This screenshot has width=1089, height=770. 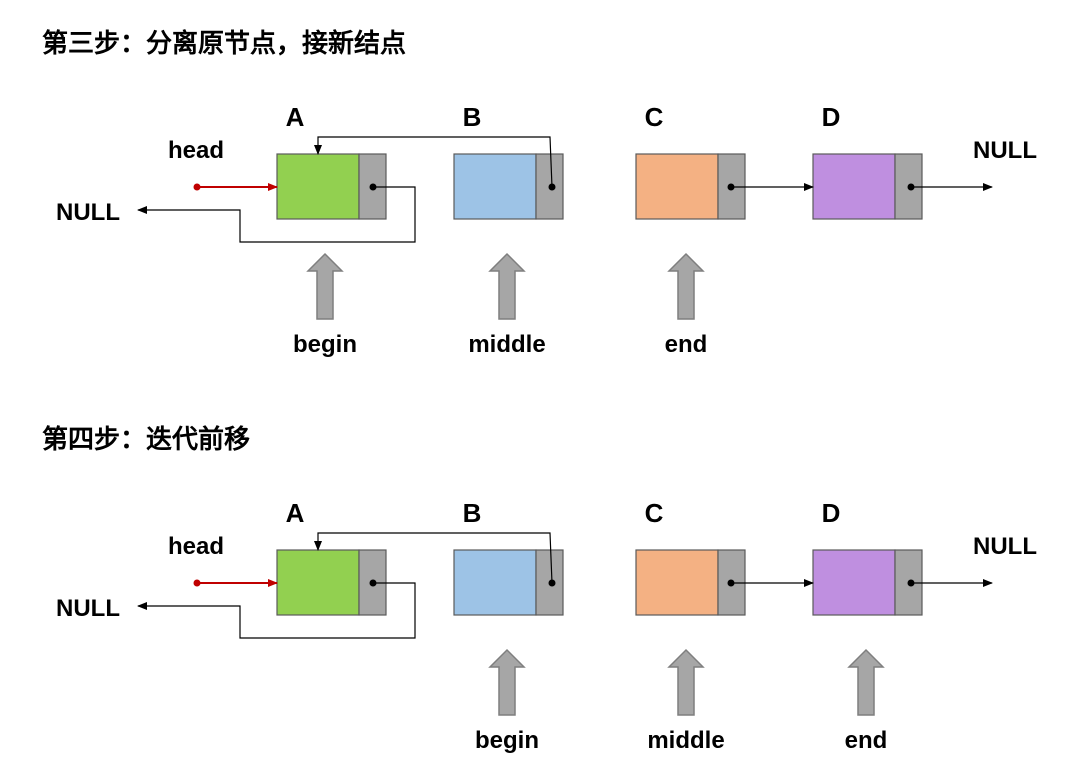 What do you see at coordinates (146, 439) in the screenshot?
I see `step-title: 第四步：迭代前移` at bounding box center [146, 439].